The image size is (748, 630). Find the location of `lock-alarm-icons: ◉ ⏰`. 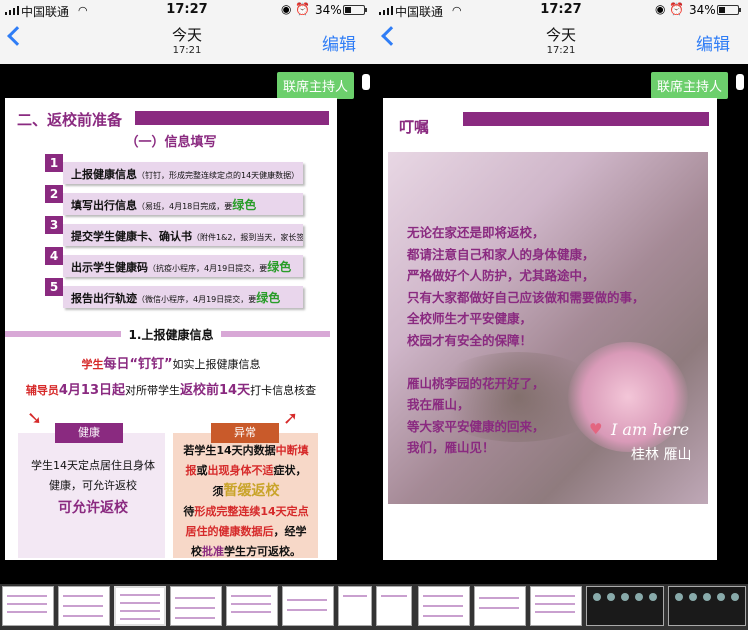

lock-alarm-icons: ◉ ⏰ is located at coordinates (670, 9).